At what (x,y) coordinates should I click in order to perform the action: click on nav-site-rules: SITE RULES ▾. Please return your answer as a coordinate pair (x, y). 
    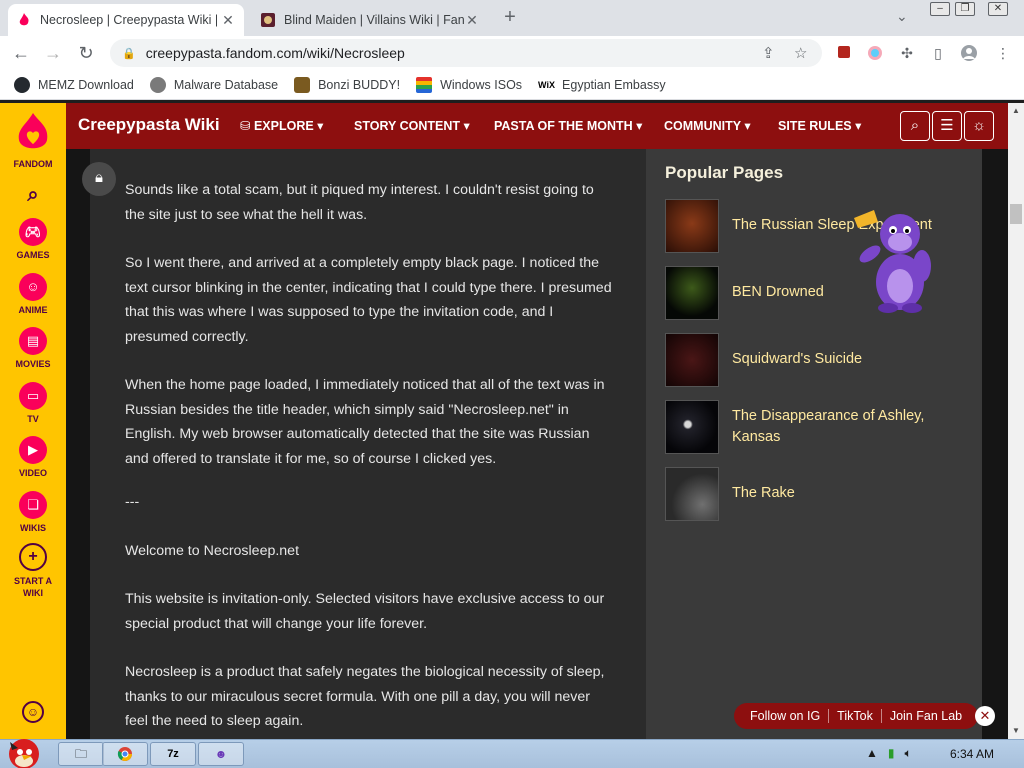
    Looking at the image, I should click on (819, 125).